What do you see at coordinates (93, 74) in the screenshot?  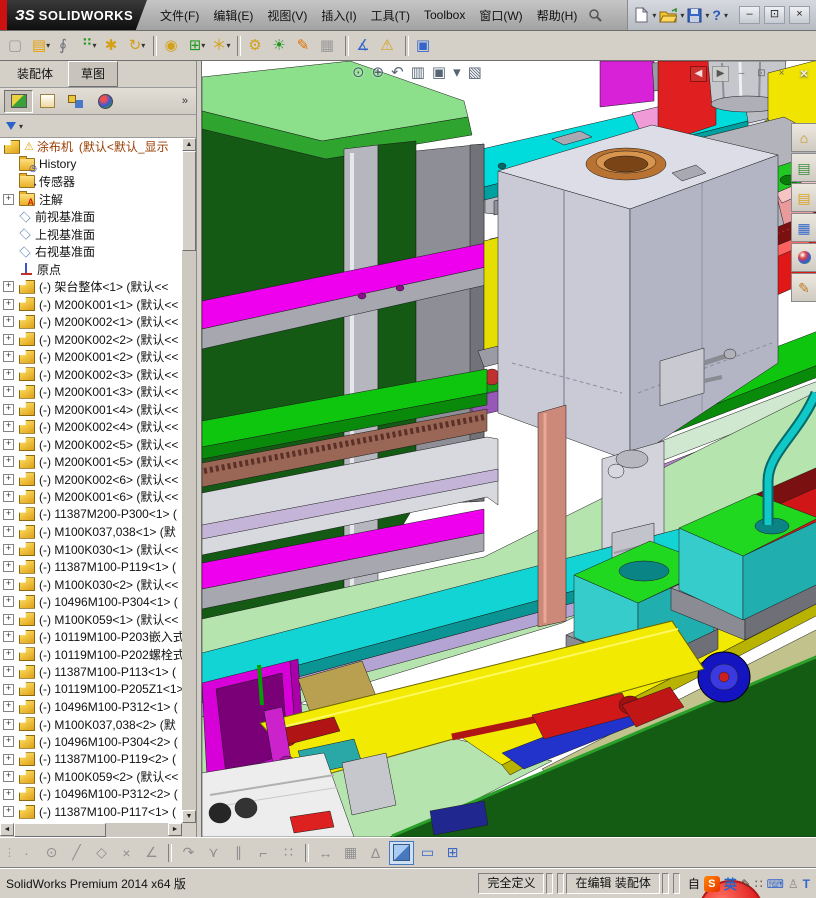 I see `commandmanager-tab: 草图` at bounding box center [93, 74].